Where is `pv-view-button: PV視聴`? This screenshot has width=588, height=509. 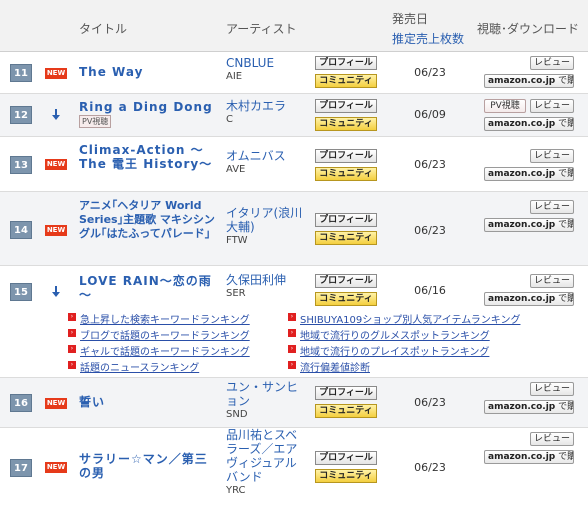
pv-view-button: PV視聴 is located at coordinates (505, 106).